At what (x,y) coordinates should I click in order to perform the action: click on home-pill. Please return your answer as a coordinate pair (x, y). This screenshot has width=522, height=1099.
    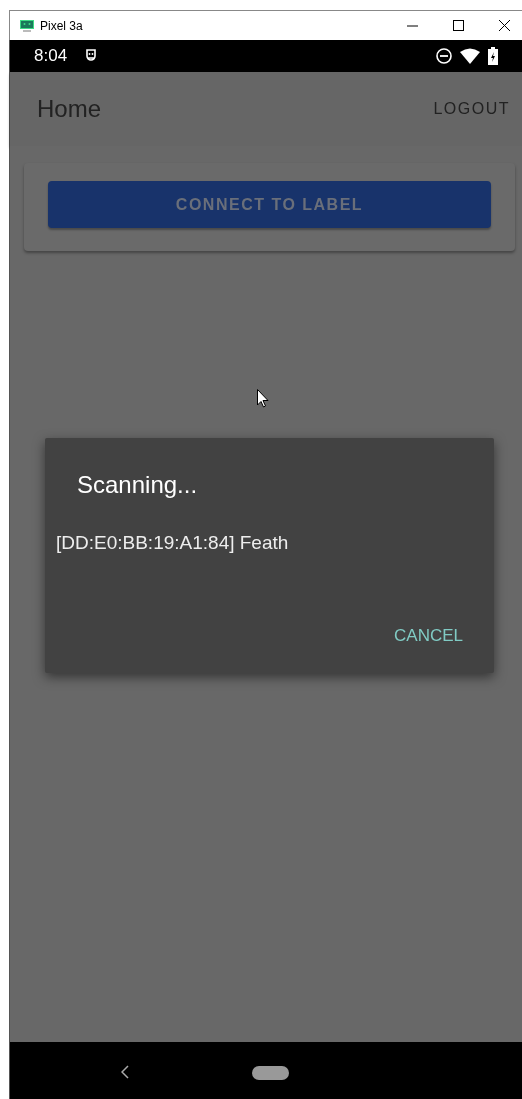
    Looking at the image, I should click on (270, 1073).